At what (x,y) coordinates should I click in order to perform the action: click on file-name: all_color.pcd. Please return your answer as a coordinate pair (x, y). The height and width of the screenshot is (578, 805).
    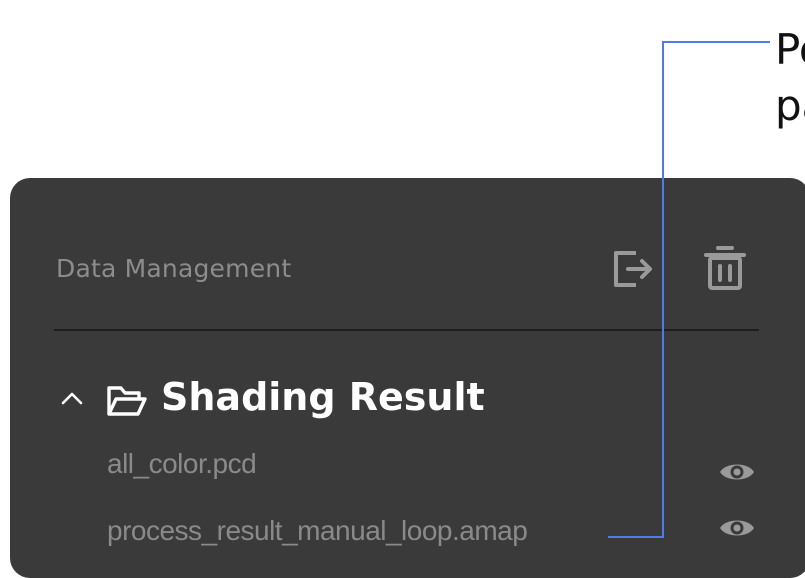
    Looking at the image, I should click on (182, 463).